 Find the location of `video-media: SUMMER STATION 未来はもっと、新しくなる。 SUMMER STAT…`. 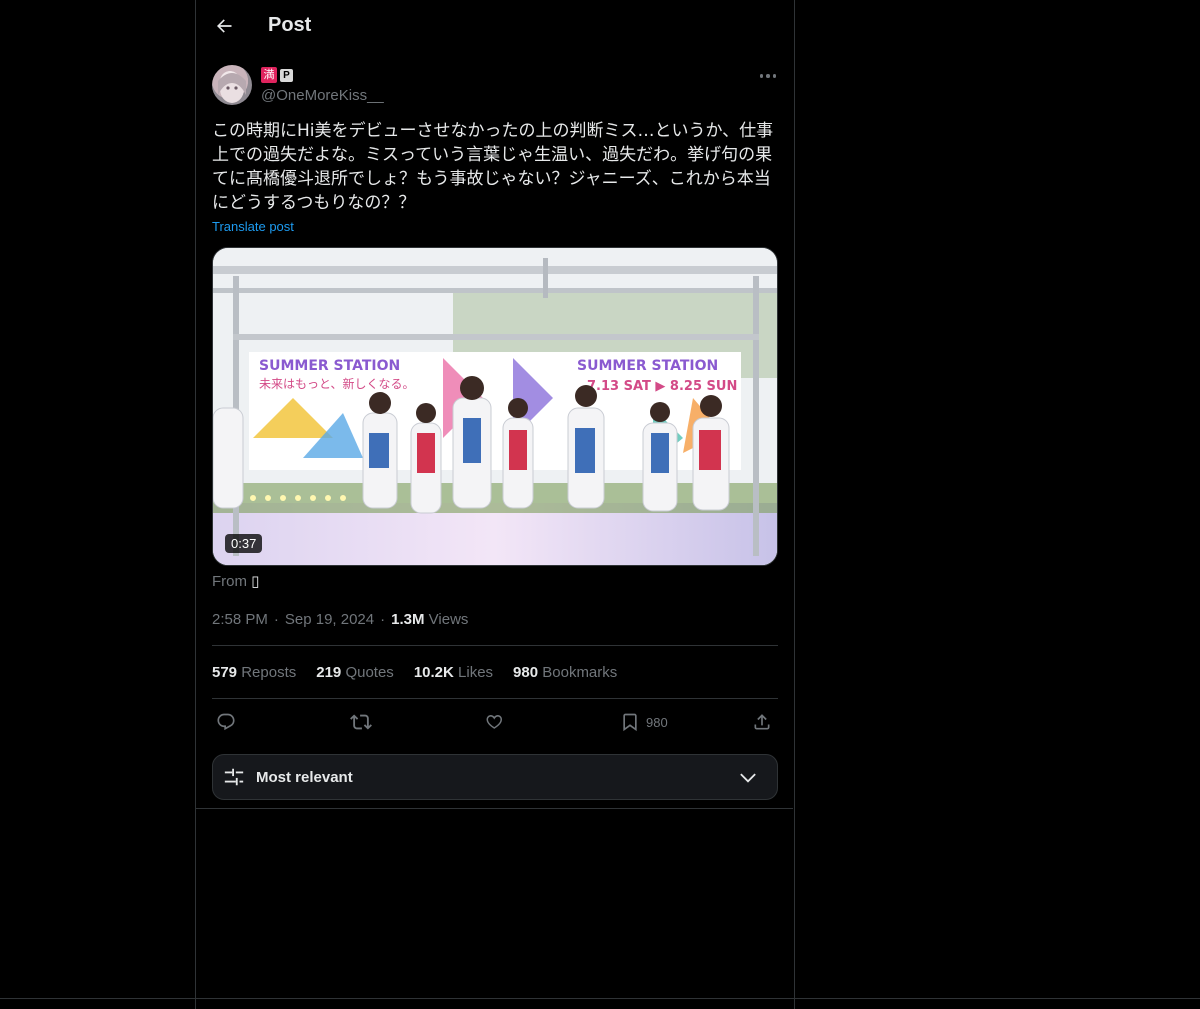

video-media: SUMMER STATION 未来はもっと、新しくなる。 SUMMER STAT… is located at coordinates (495, 406).